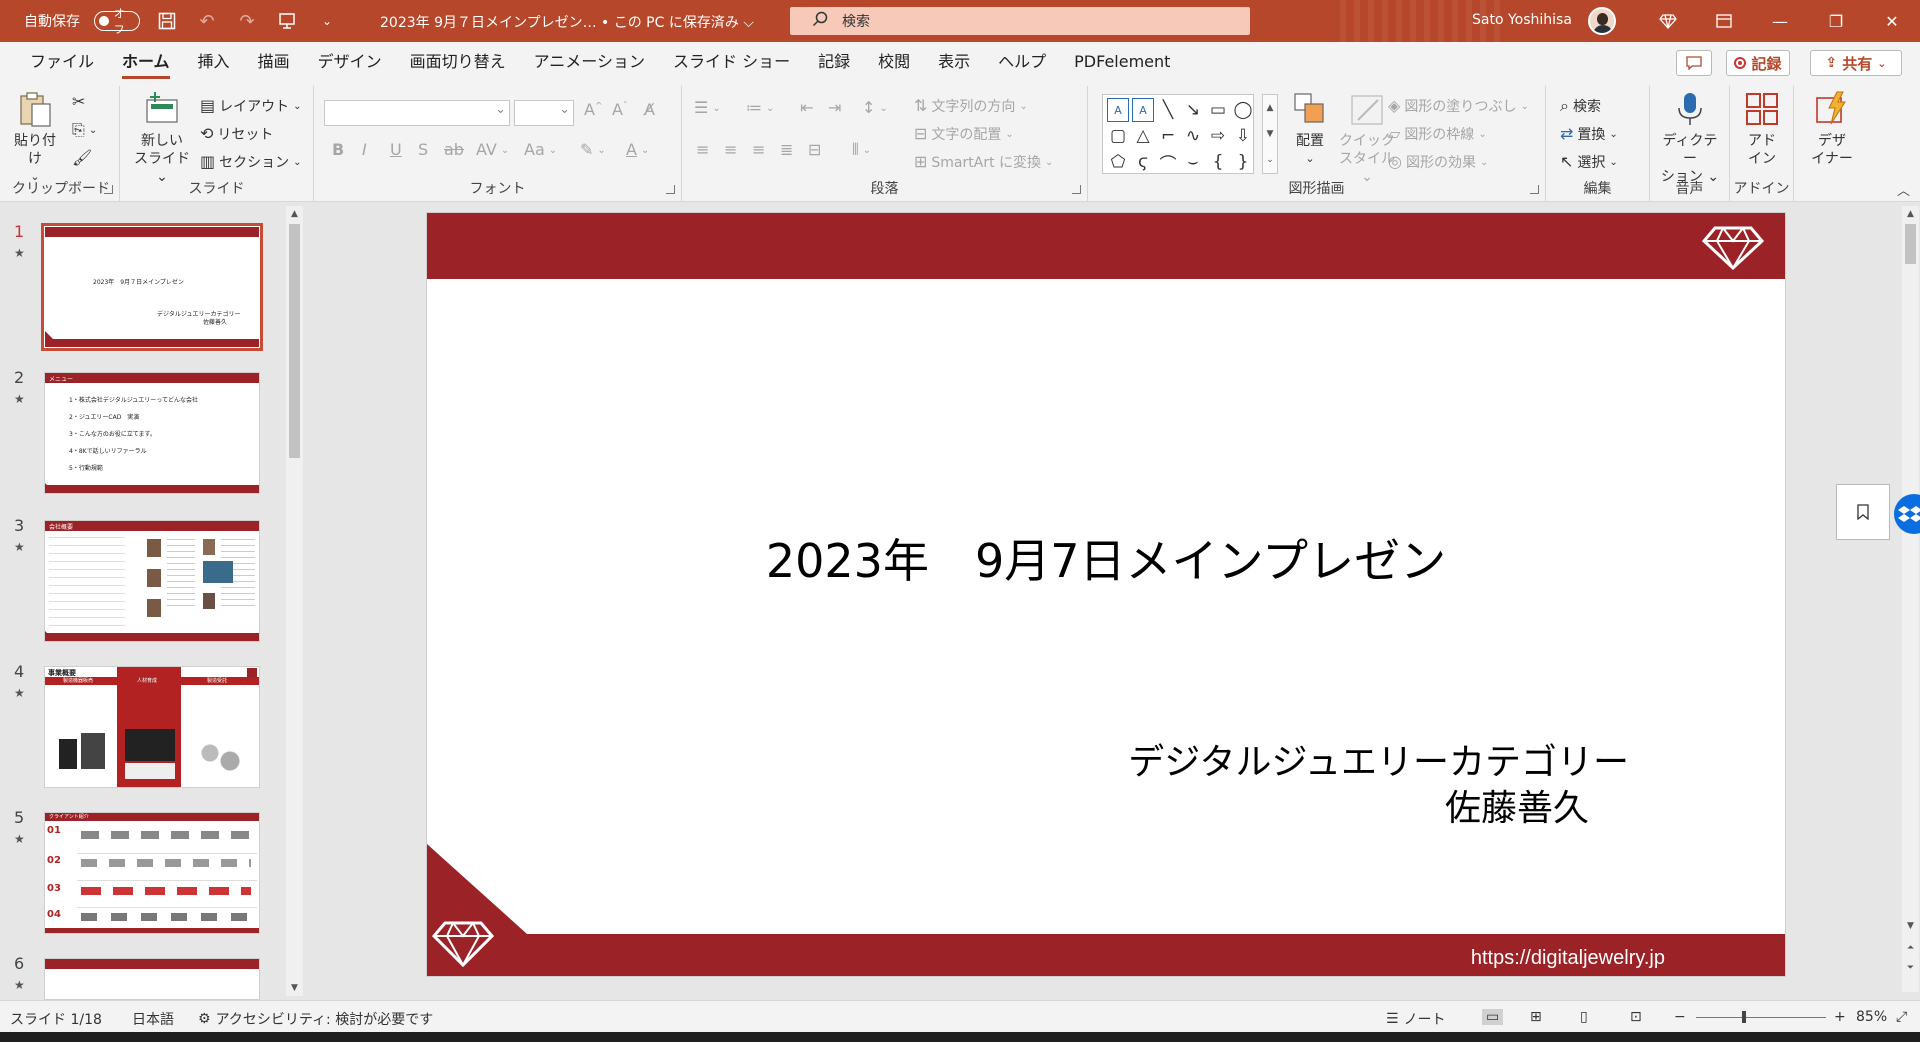  Describe the element at coordinates (1193, 110) in the screenshot. I see `arrow-line-shape-icon: ↘` at that location.